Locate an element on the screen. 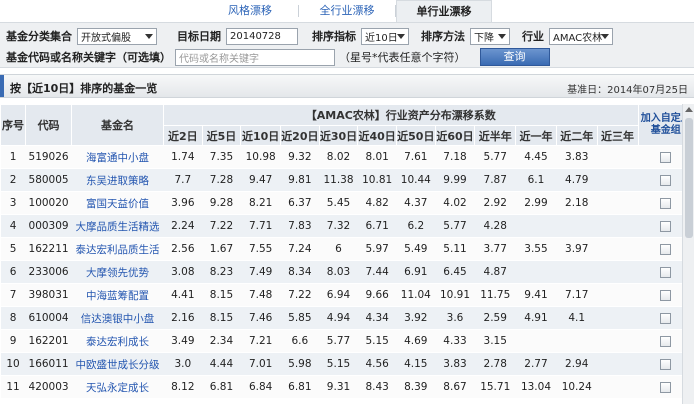 The image size is (694, 404). cell-drift-value: 2.77 is located at coordinates (536, 364).